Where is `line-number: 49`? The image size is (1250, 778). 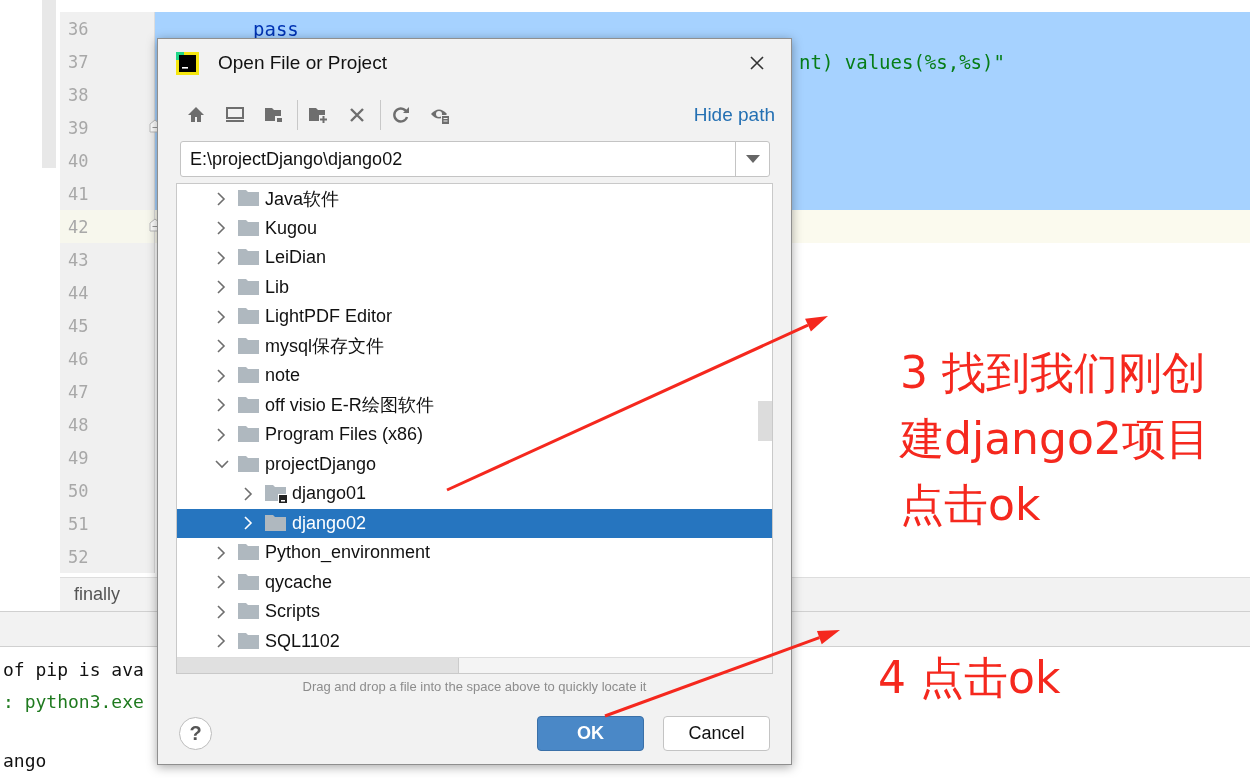
line-number: 49 is located at coordinates (78, 457).